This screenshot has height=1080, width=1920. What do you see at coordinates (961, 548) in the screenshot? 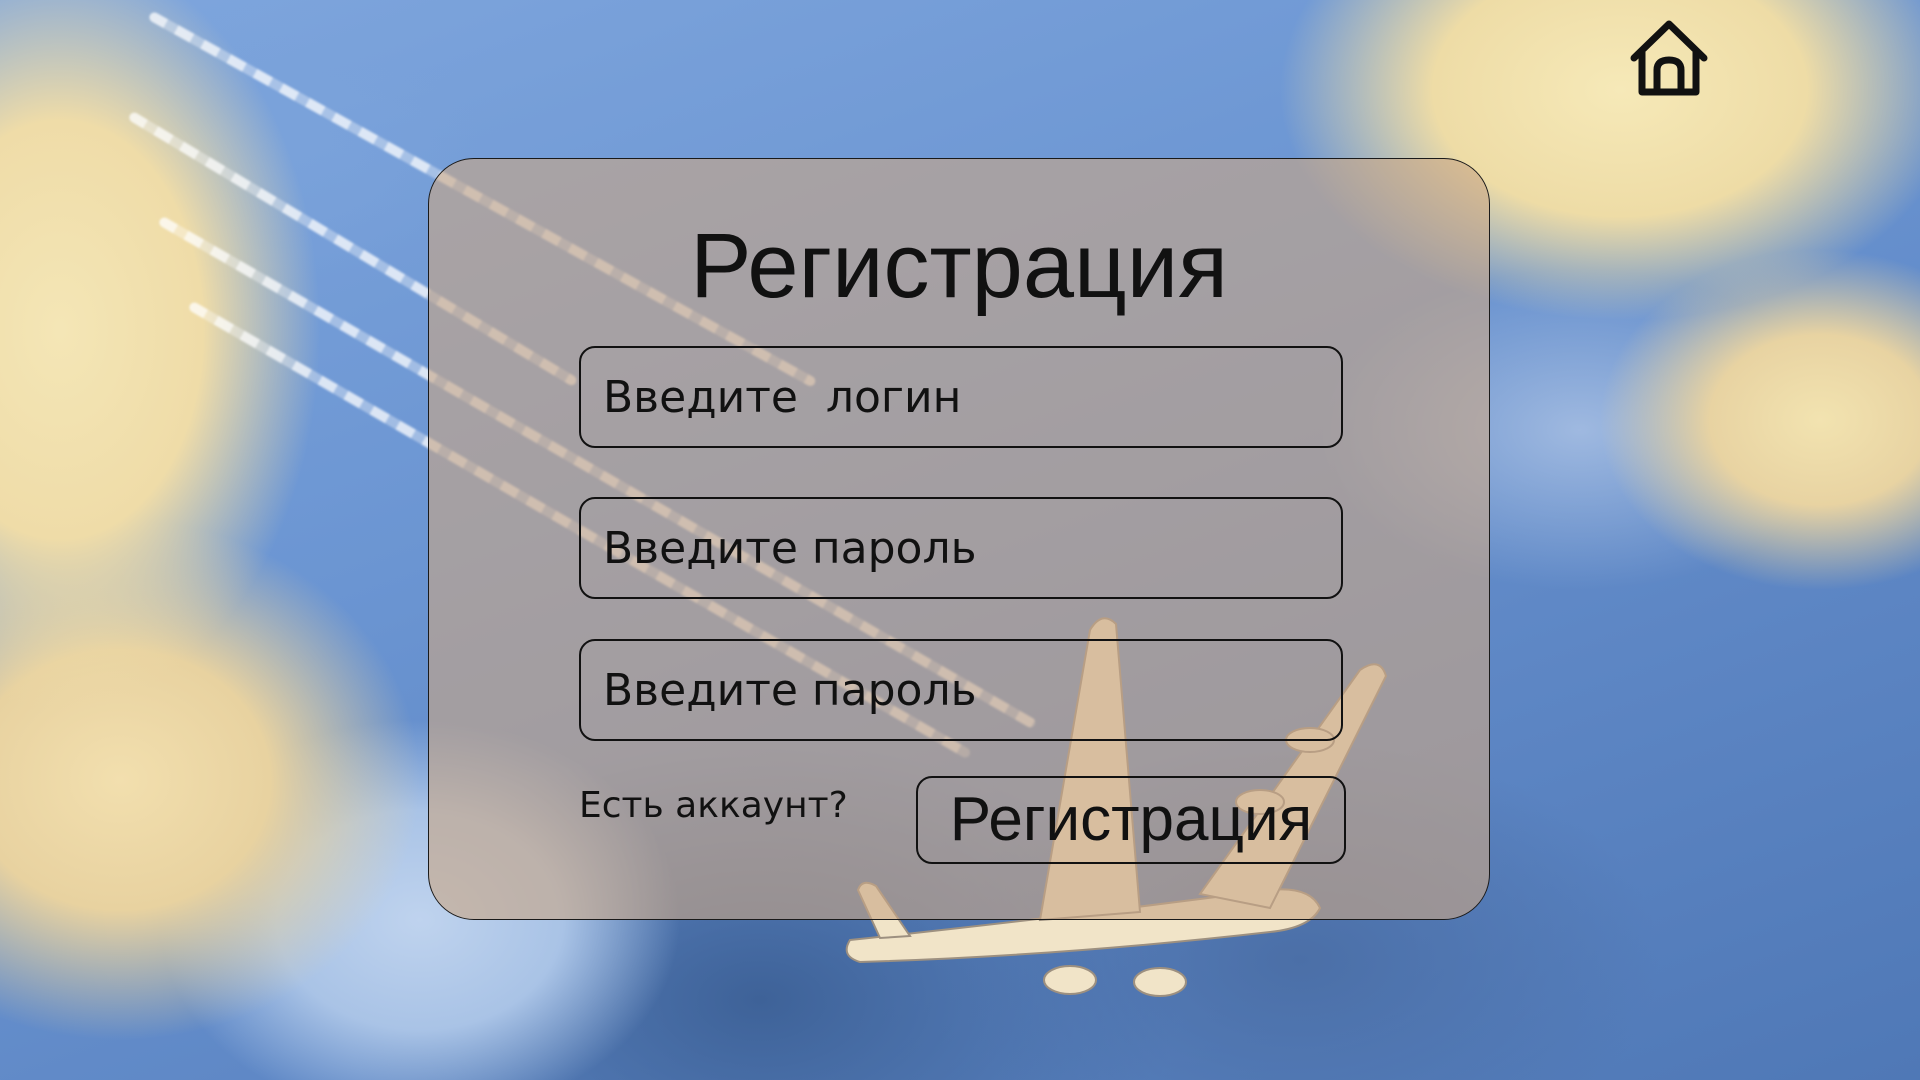
I see `password-input` at bounding box center [961, 548].